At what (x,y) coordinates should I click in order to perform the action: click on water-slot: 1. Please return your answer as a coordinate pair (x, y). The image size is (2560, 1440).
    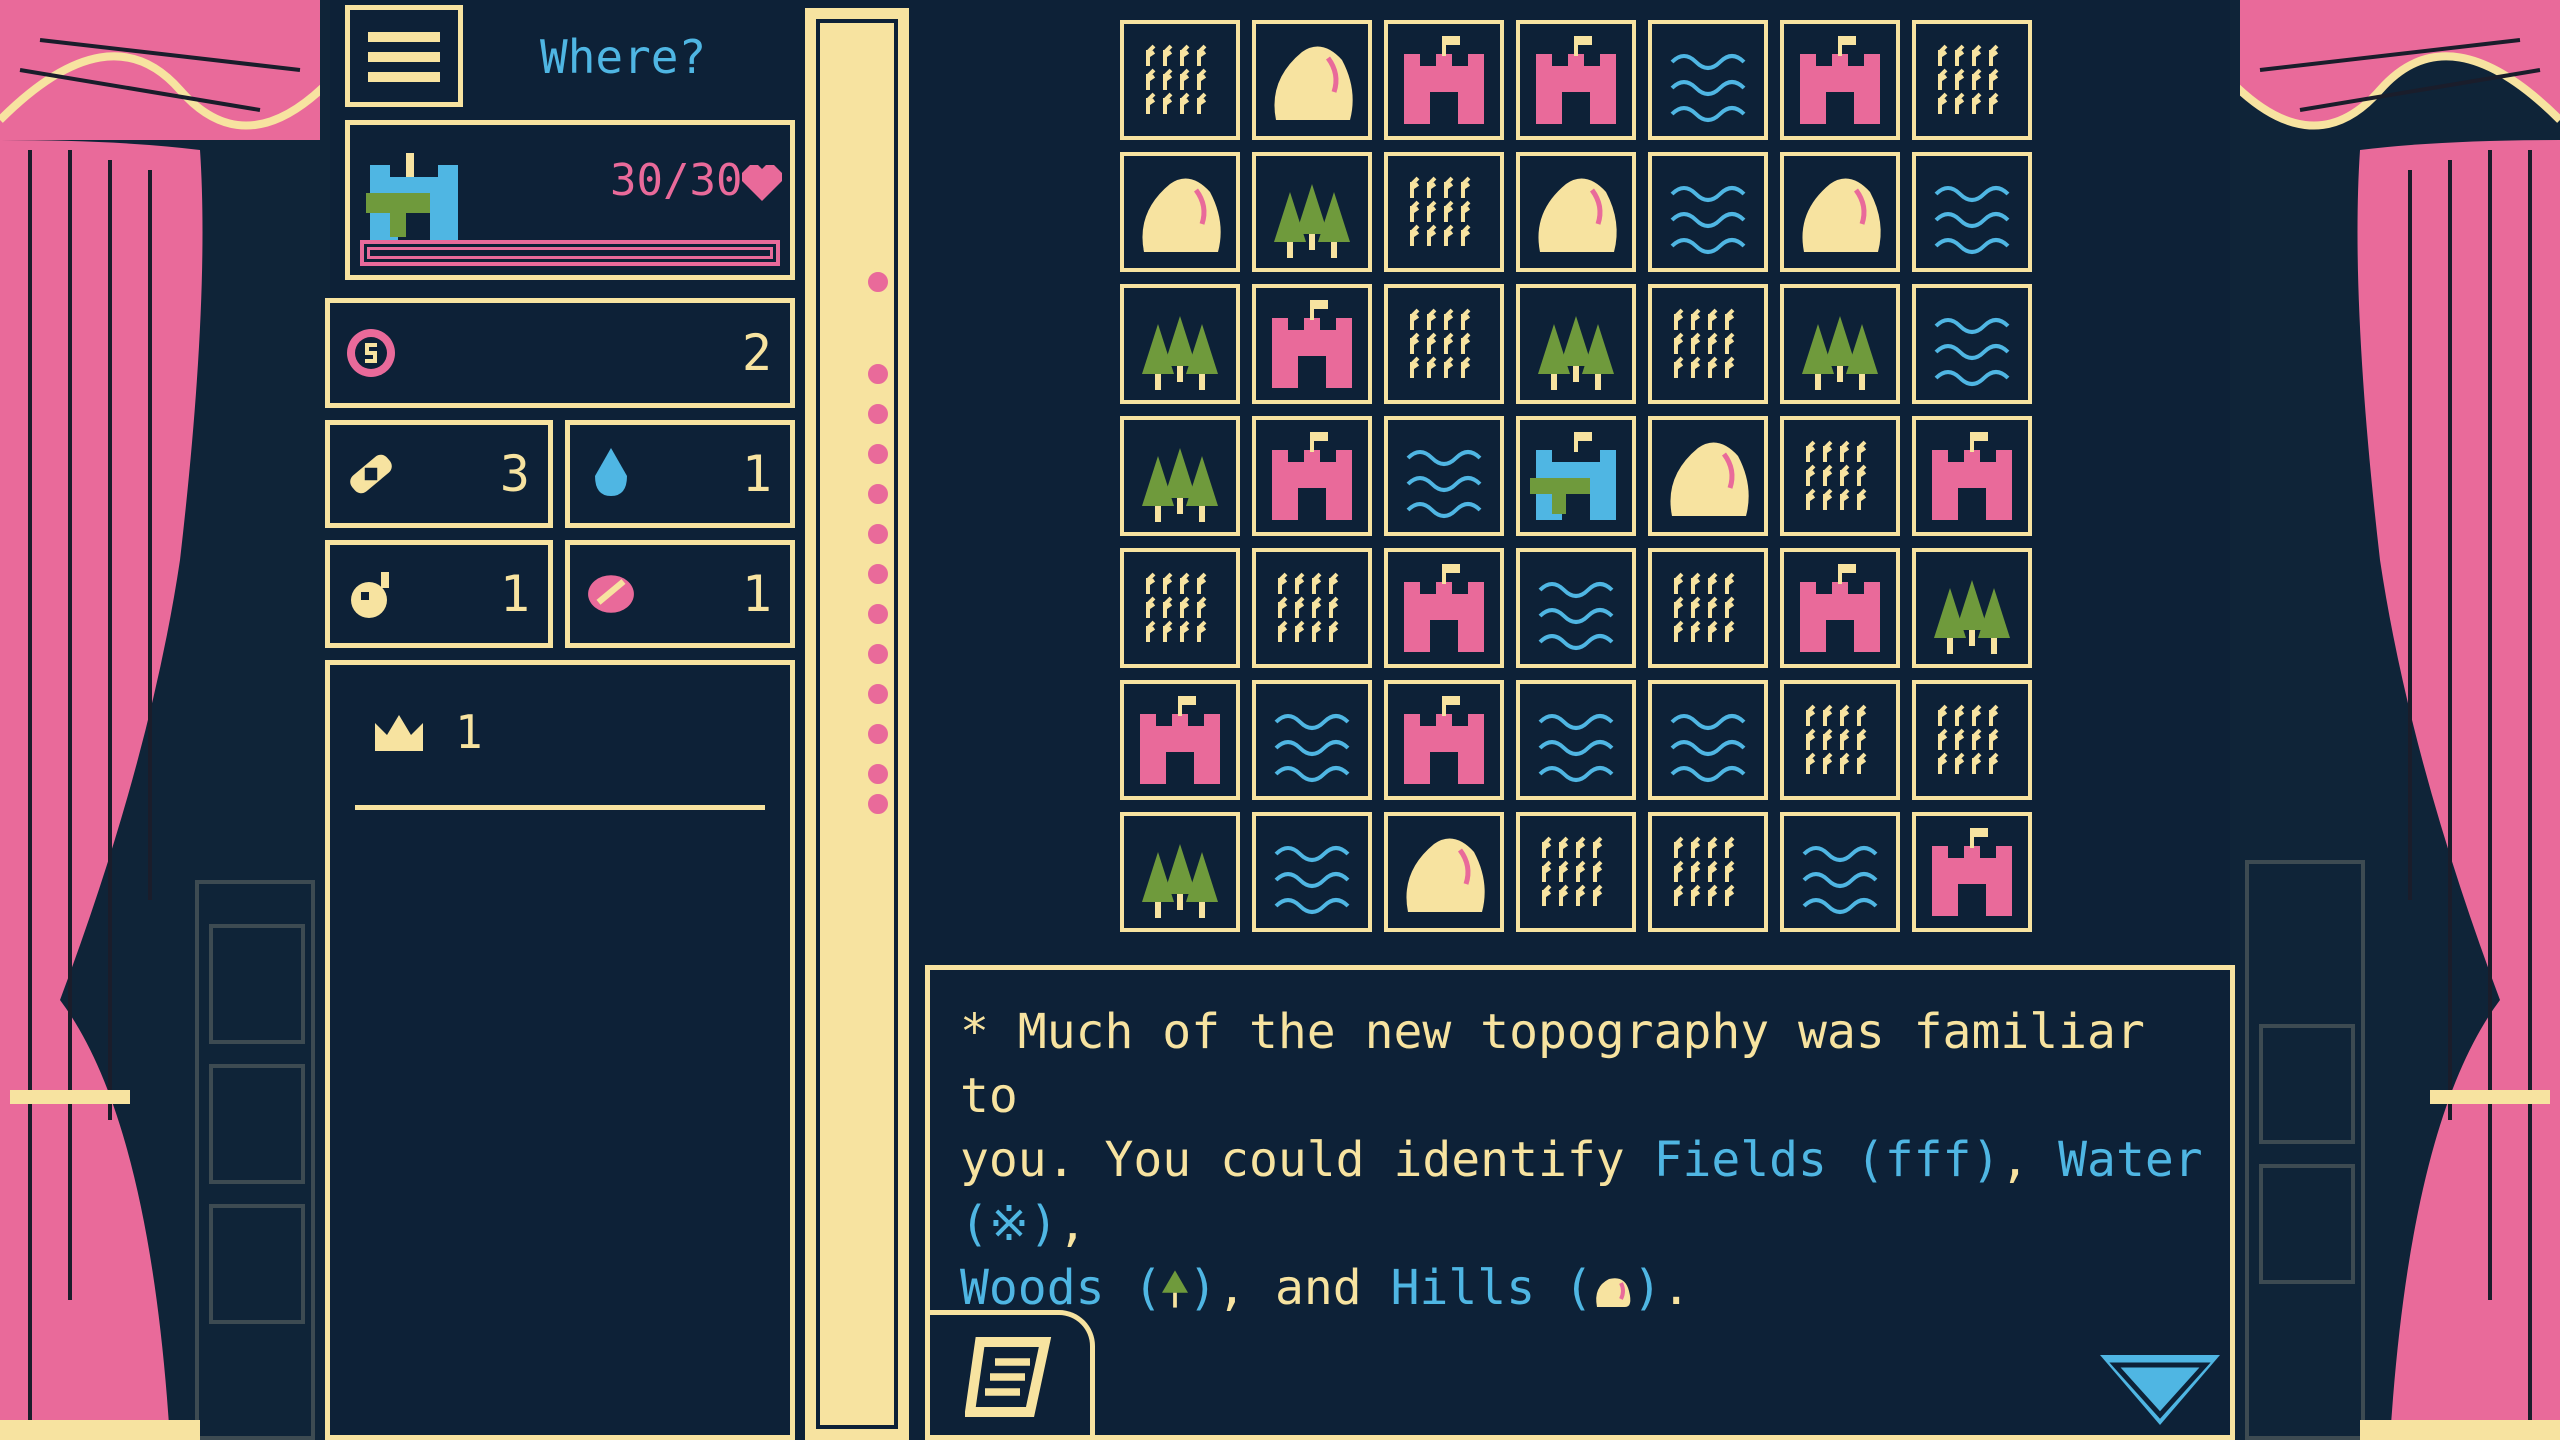
    Looking at the image, I should click on (680, 474).